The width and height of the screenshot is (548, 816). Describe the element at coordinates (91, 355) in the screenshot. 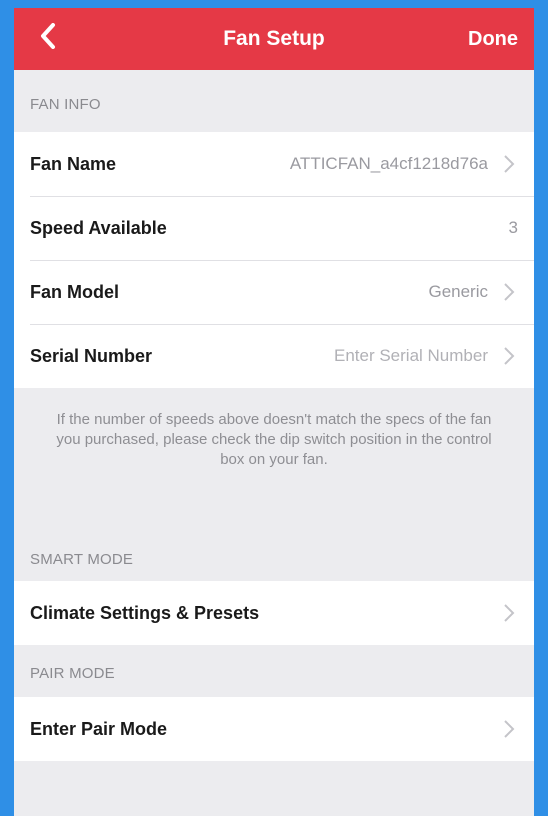

I see `serial-number-label: Serial Number` at that location.